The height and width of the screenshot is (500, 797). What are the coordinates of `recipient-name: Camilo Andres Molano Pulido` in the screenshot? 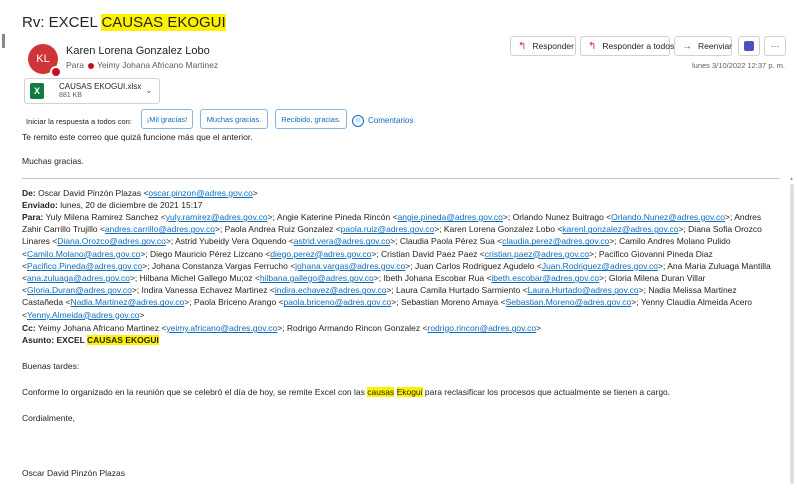 It's located at (675, 241).